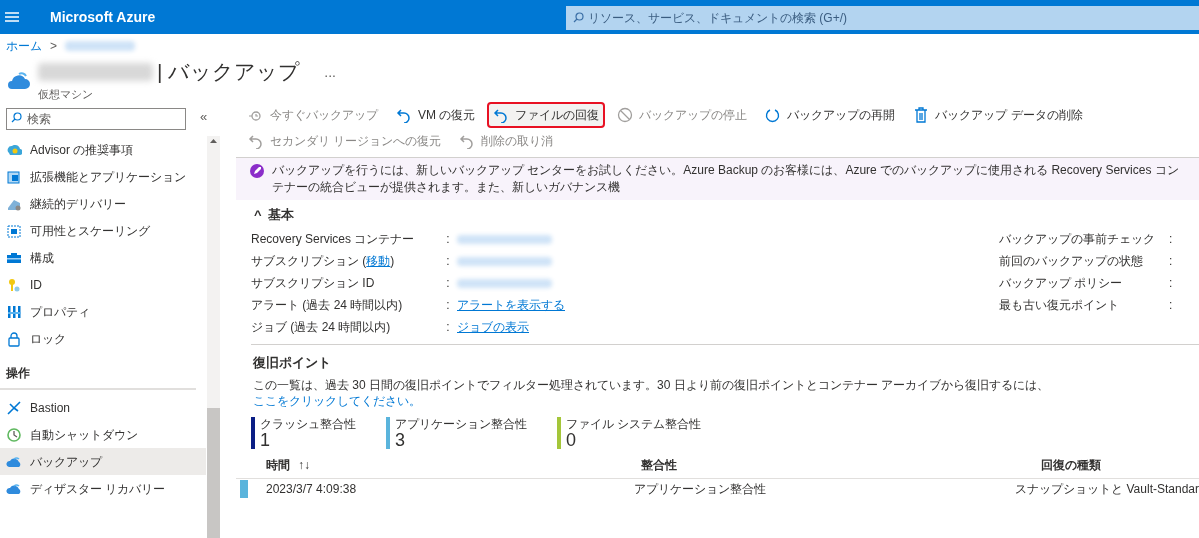 The width and height of the screenshot is (1199, 538). Describe the element at coordinates (1059, 305) in the screenshot. I see `field-label: 最も古い復元ポイント` at that location.